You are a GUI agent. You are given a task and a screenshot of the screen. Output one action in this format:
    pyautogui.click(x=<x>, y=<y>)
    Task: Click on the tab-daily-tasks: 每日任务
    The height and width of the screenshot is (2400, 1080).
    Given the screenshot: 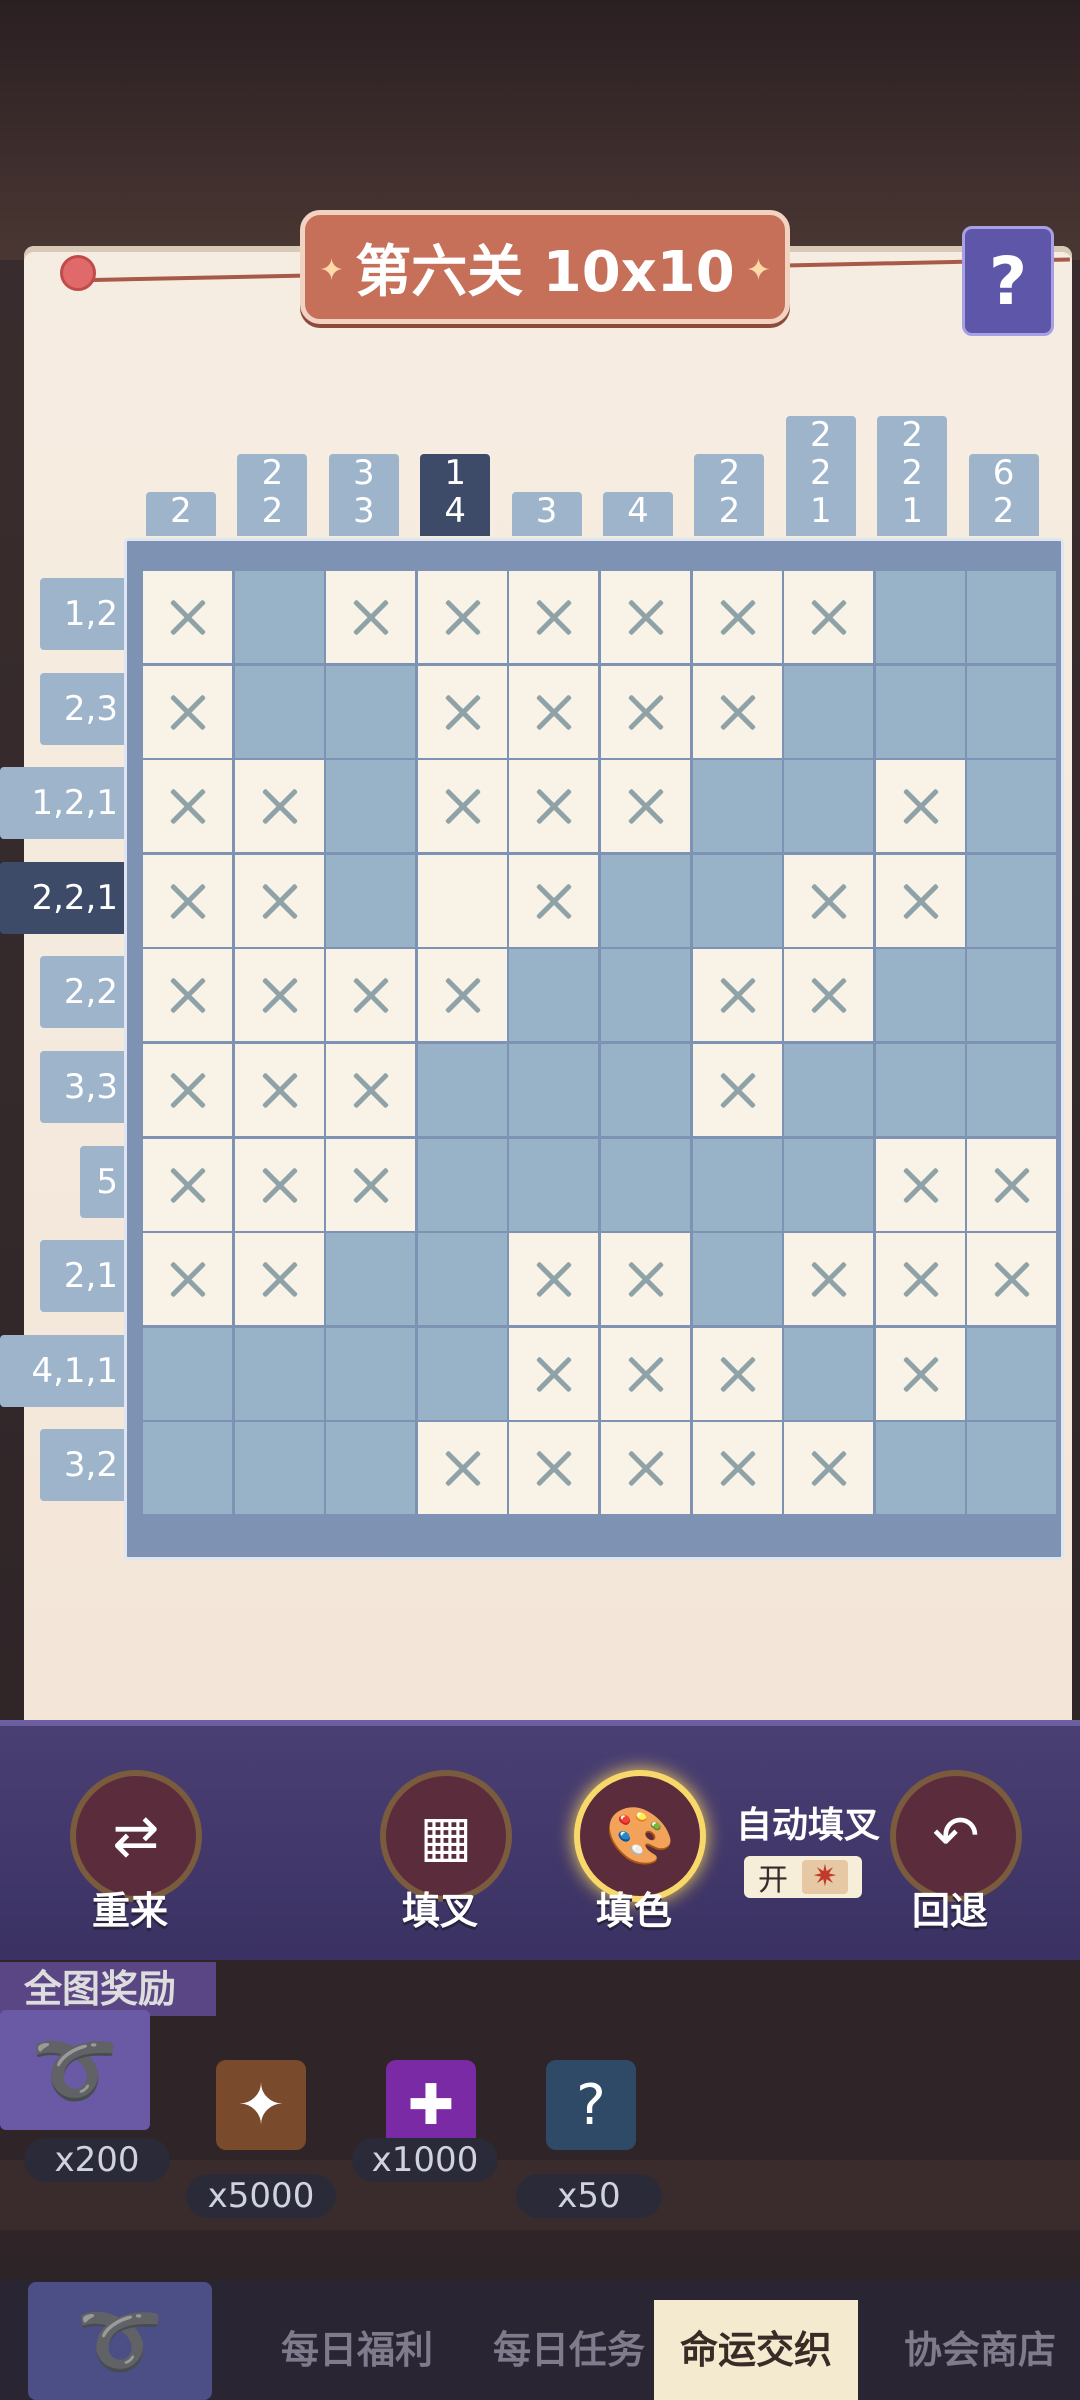 What is the action you would take?
    pyautogui.click(x=569, y=2350)
    